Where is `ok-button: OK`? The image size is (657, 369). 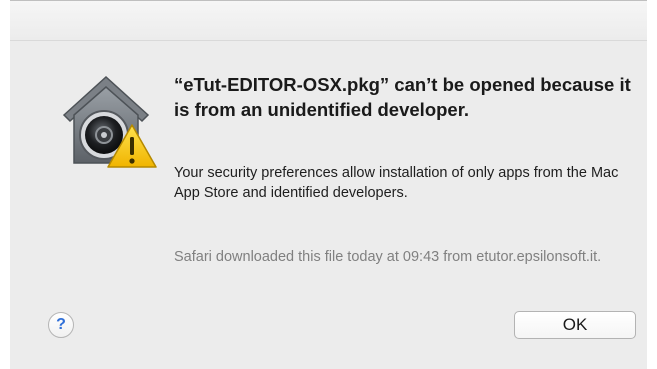 ok-button: OK is located at coordinates (575, 325).